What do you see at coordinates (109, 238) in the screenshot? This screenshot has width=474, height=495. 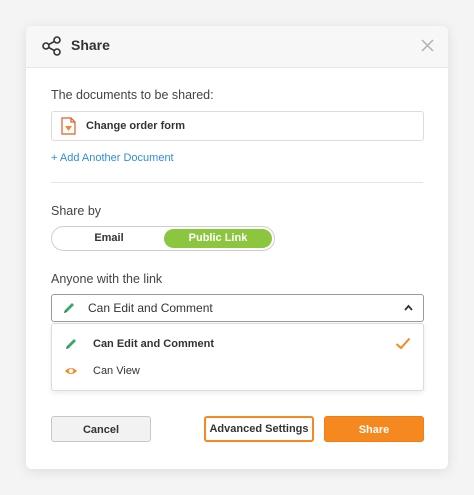 I see `share-option-email: Email` at bounding box center [109, 238].